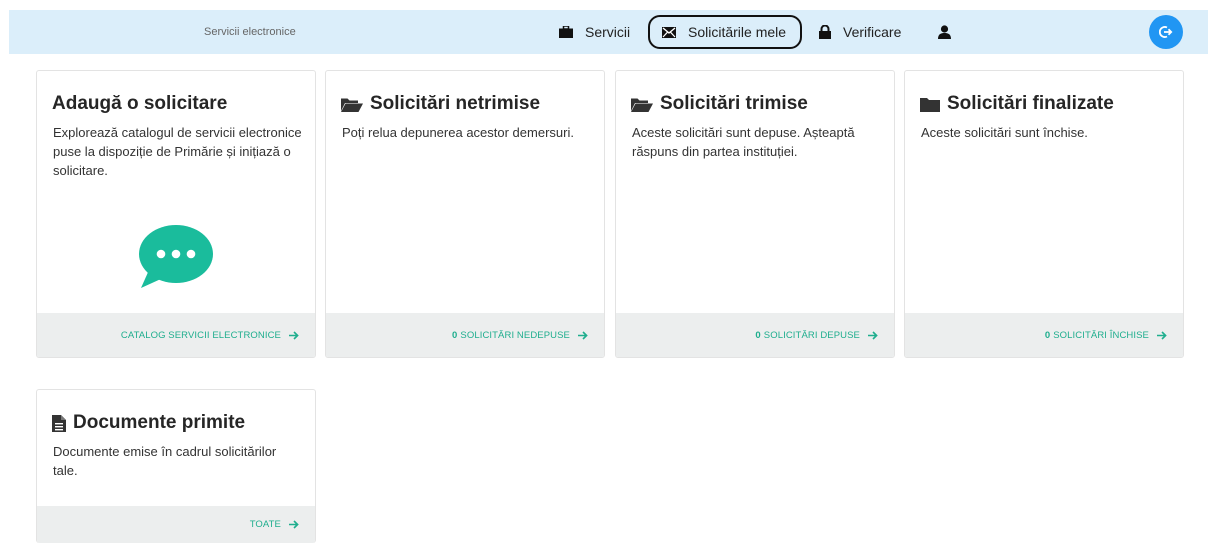 The height and width of the screenshot is (543, 1208). I want to click on solicitari-inchise-link: 0 SOLICITĂRI ÎNCHISE, so click(1106, 335).